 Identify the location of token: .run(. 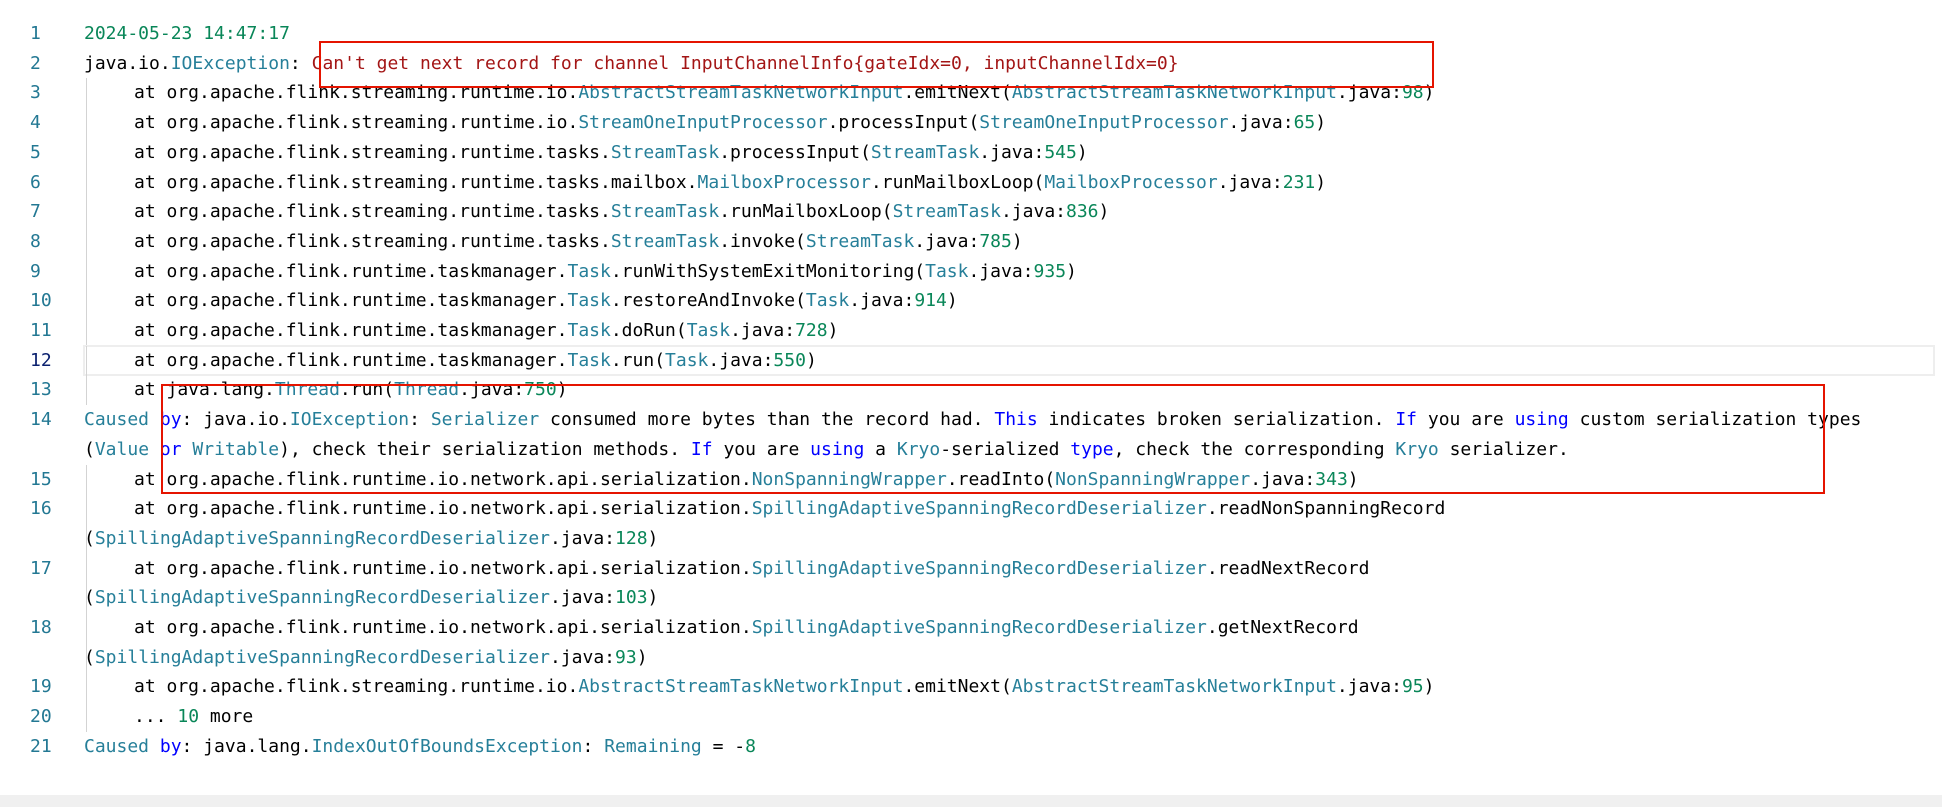
(367, 390).